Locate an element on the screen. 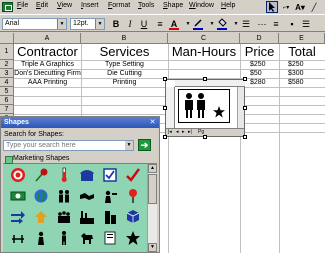 Image resolution: width=325 pixels, height=253 pixels. menu-format: Format is located at coordinates (119, 5).